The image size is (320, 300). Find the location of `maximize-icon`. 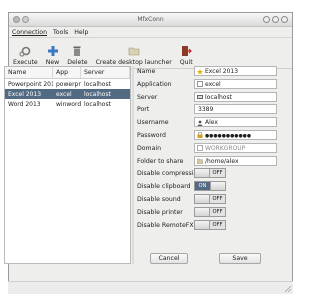

maximize-icon is located at coordinates (275, 19).